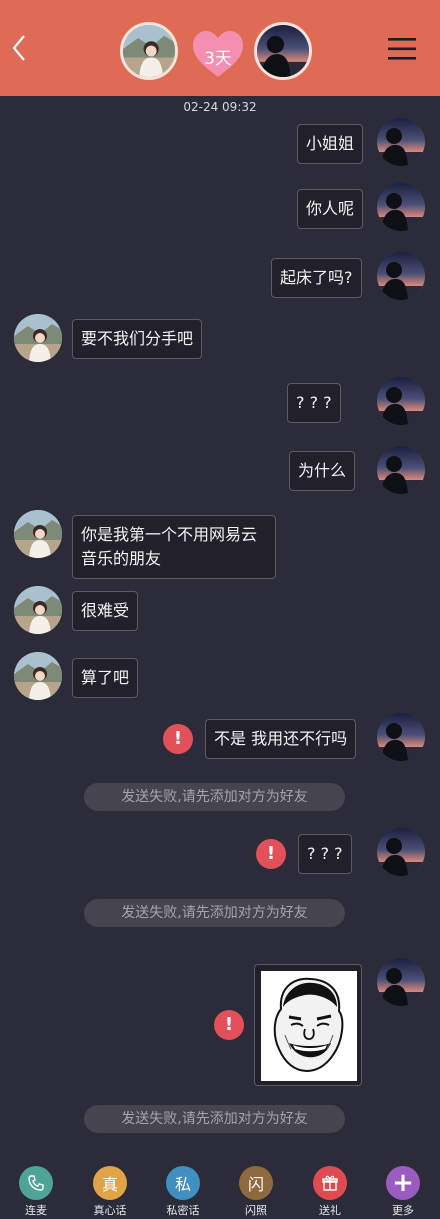  What do you see at coordinates (36, 1210) in the screenshot?
I see `toolbar-label: 连麦` at bounding box center [36, 1210].